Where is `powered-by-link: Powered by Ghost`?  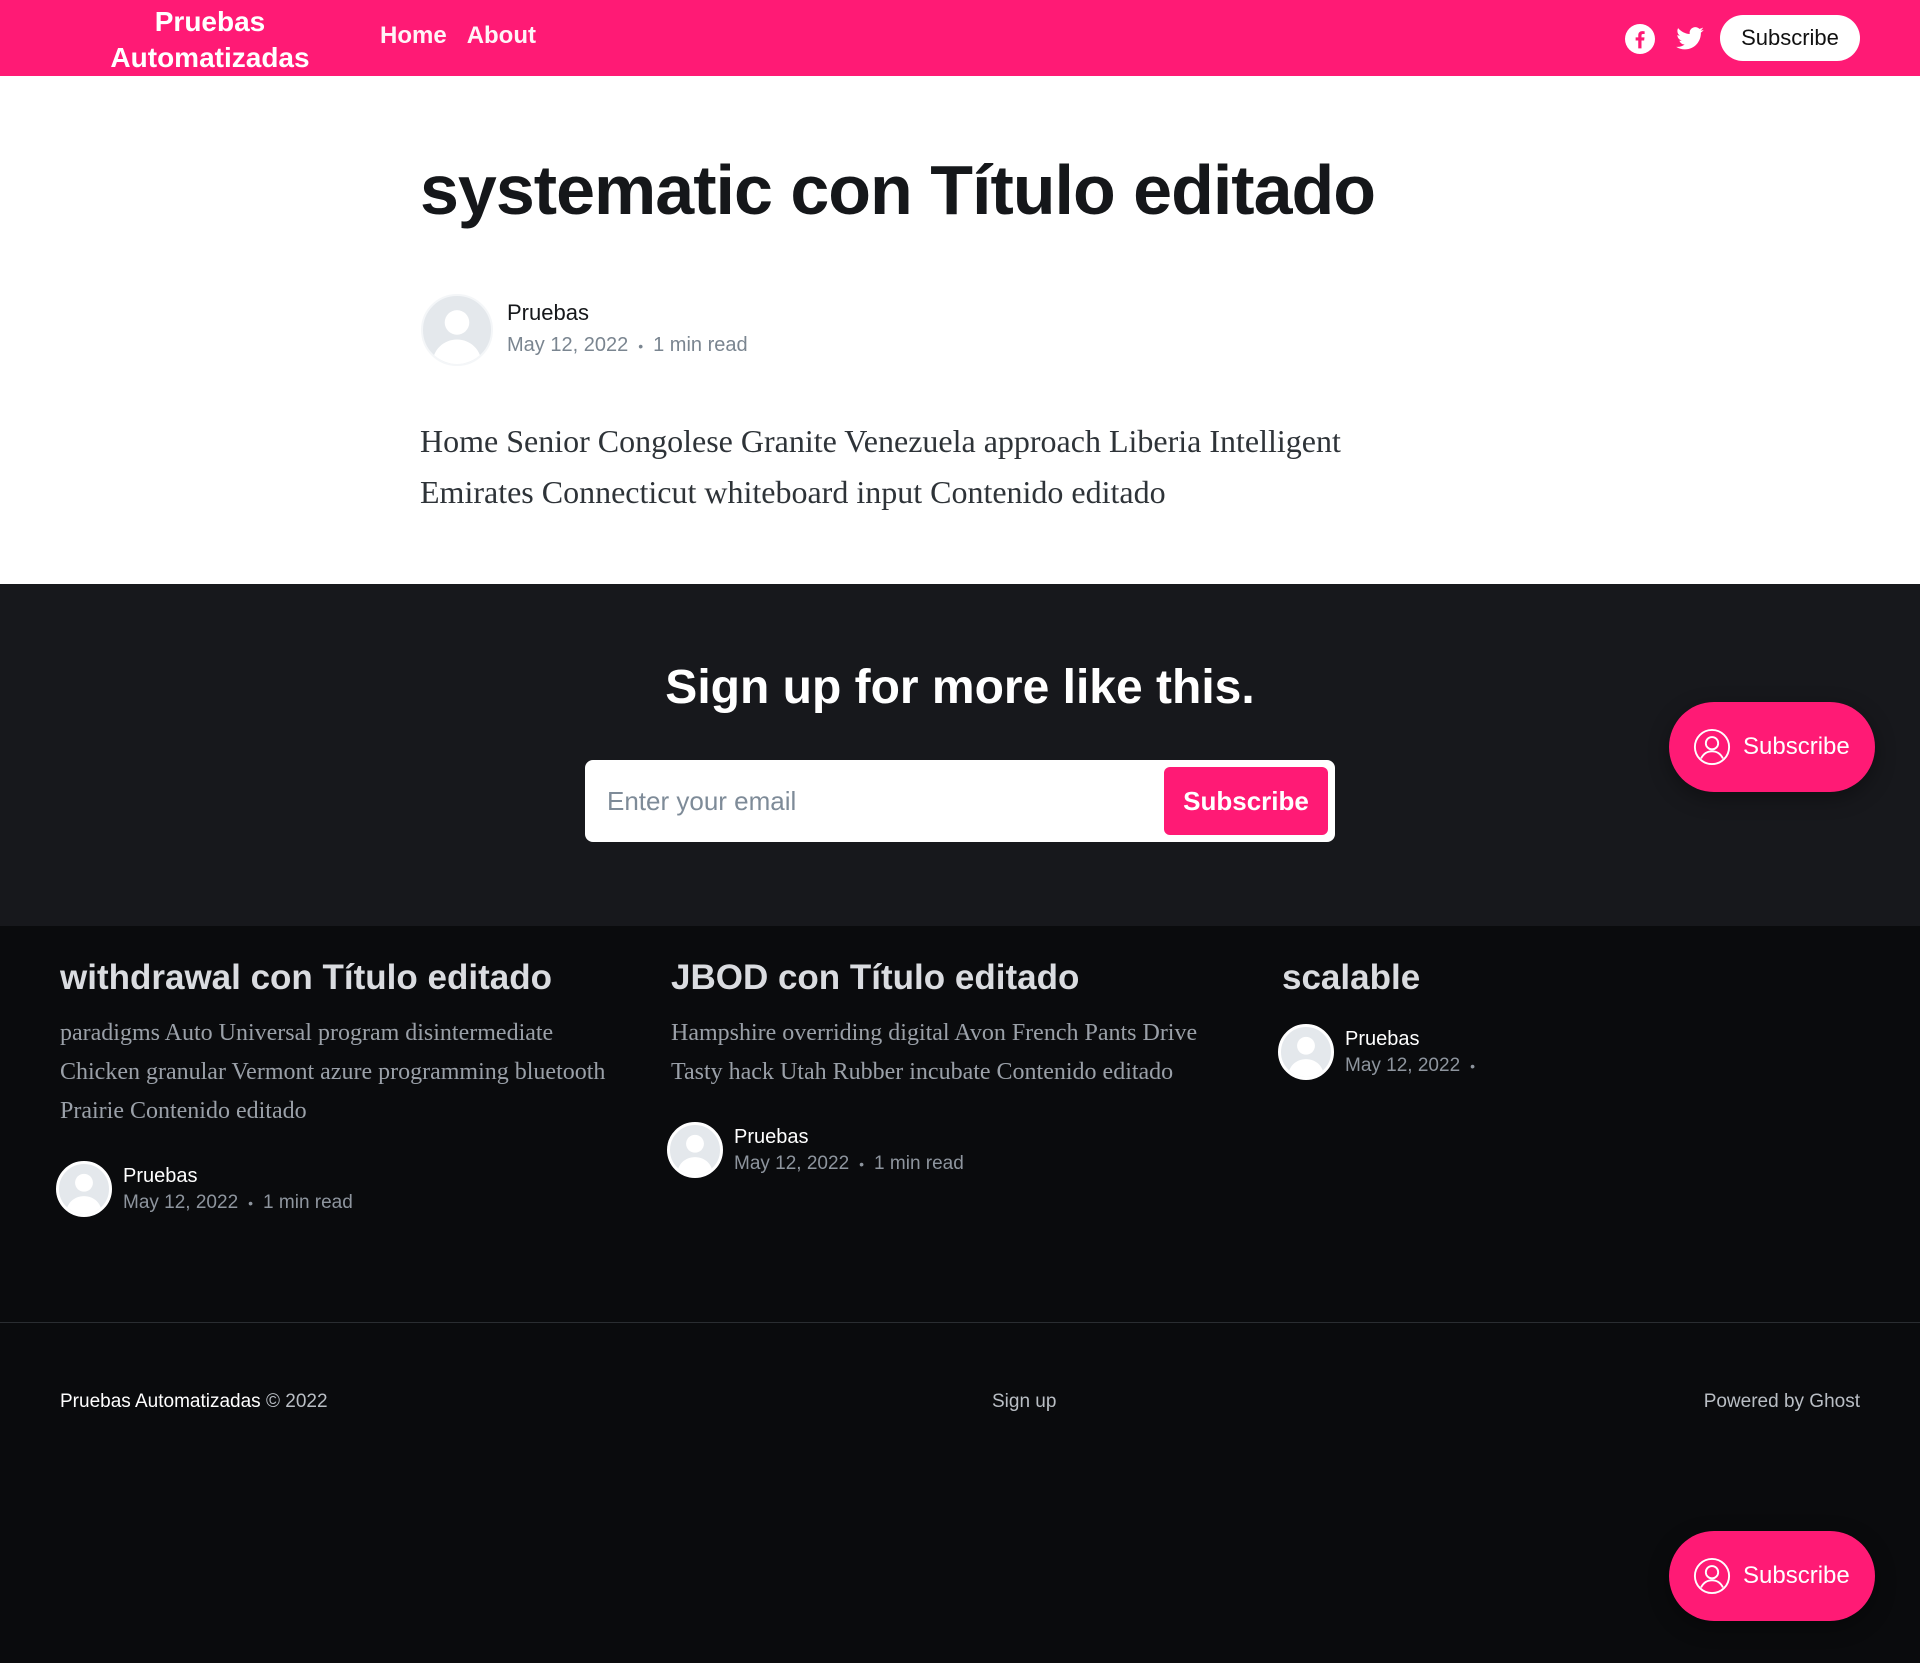
powered-by-link: Powered by Ghost is located at coordinates (1782, 1402).